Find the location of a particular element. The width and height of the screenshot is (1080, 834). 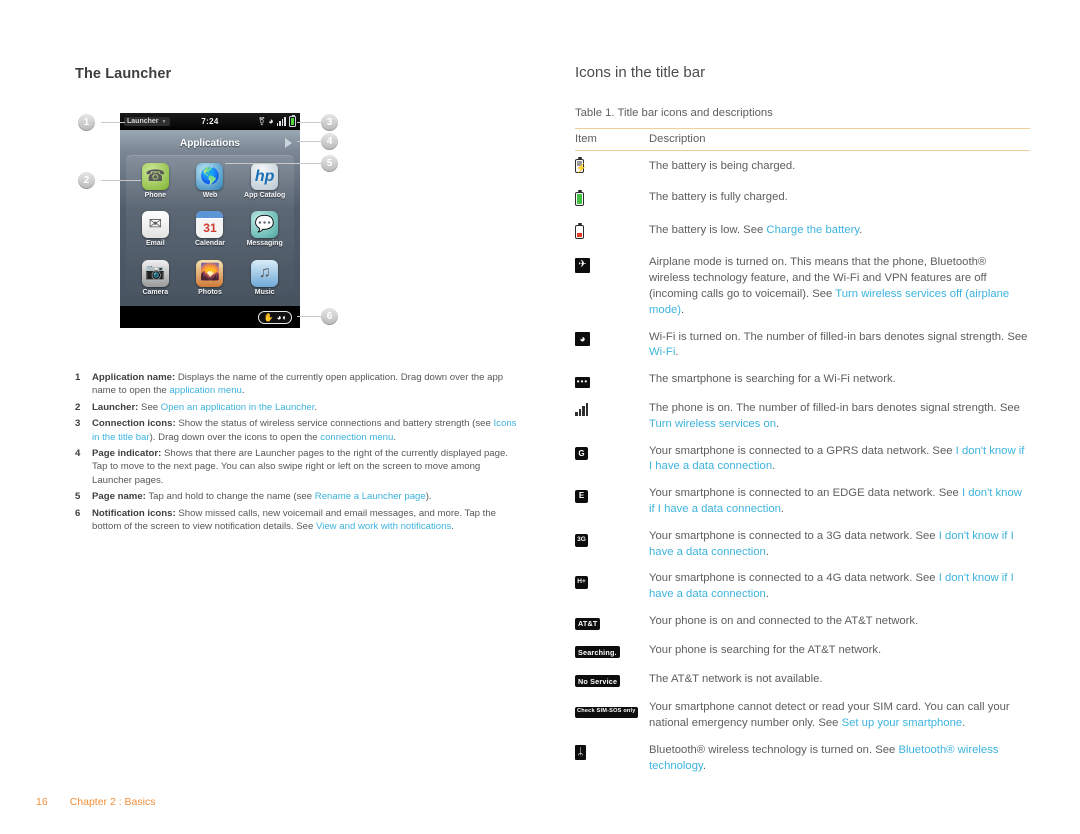

launcher-app-app-catalog: hp App Catalog is located at coordinates (264, 184).